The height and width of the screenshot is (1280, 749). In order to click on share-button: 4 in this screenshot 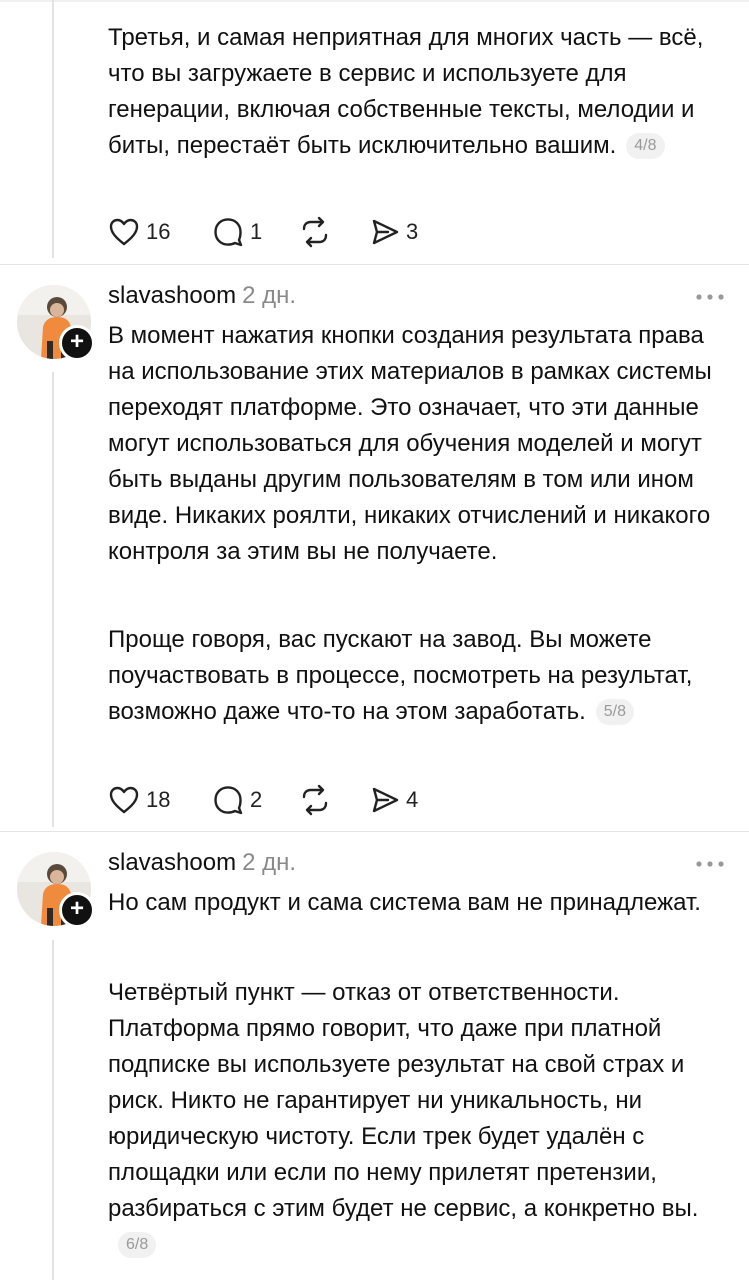, I will do `click(394, 800)`.